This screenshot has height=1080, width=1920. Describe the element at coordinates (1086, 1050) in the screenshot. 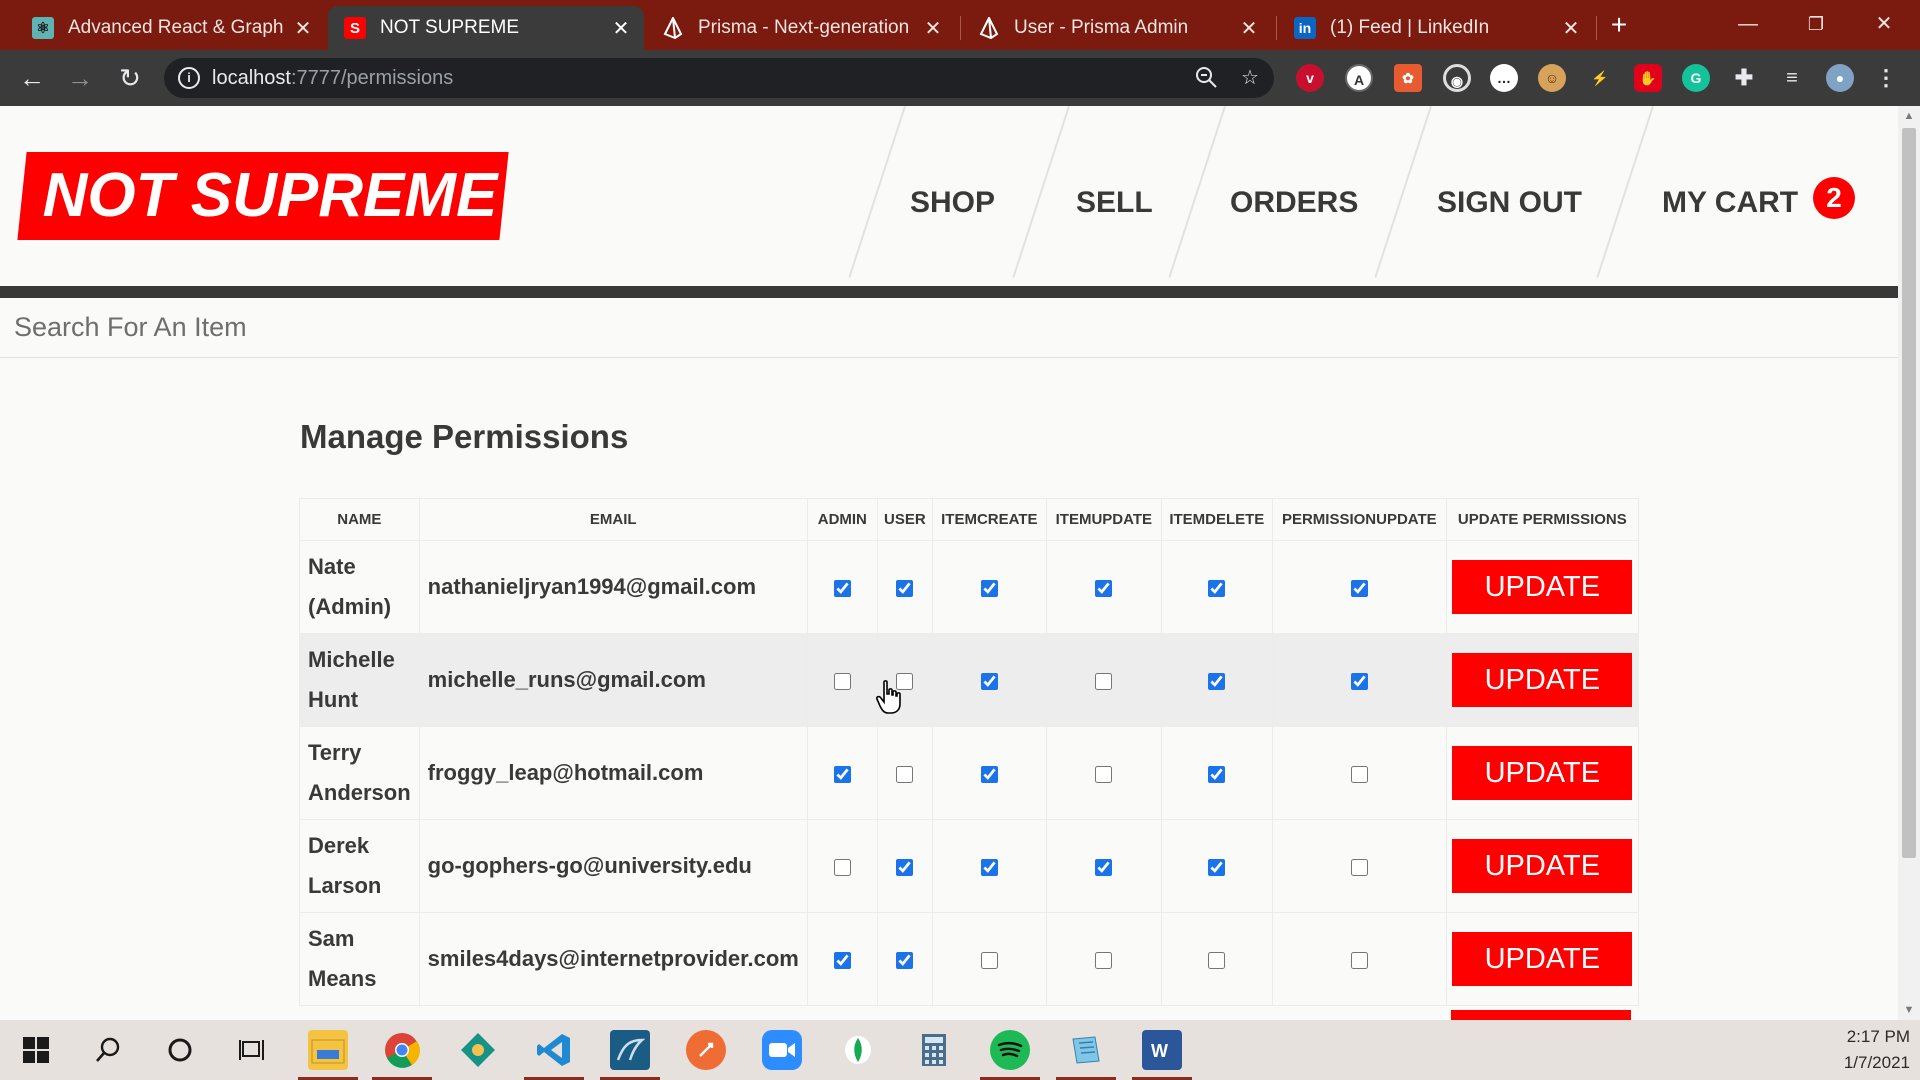

I see `notepad-icon` at that location.